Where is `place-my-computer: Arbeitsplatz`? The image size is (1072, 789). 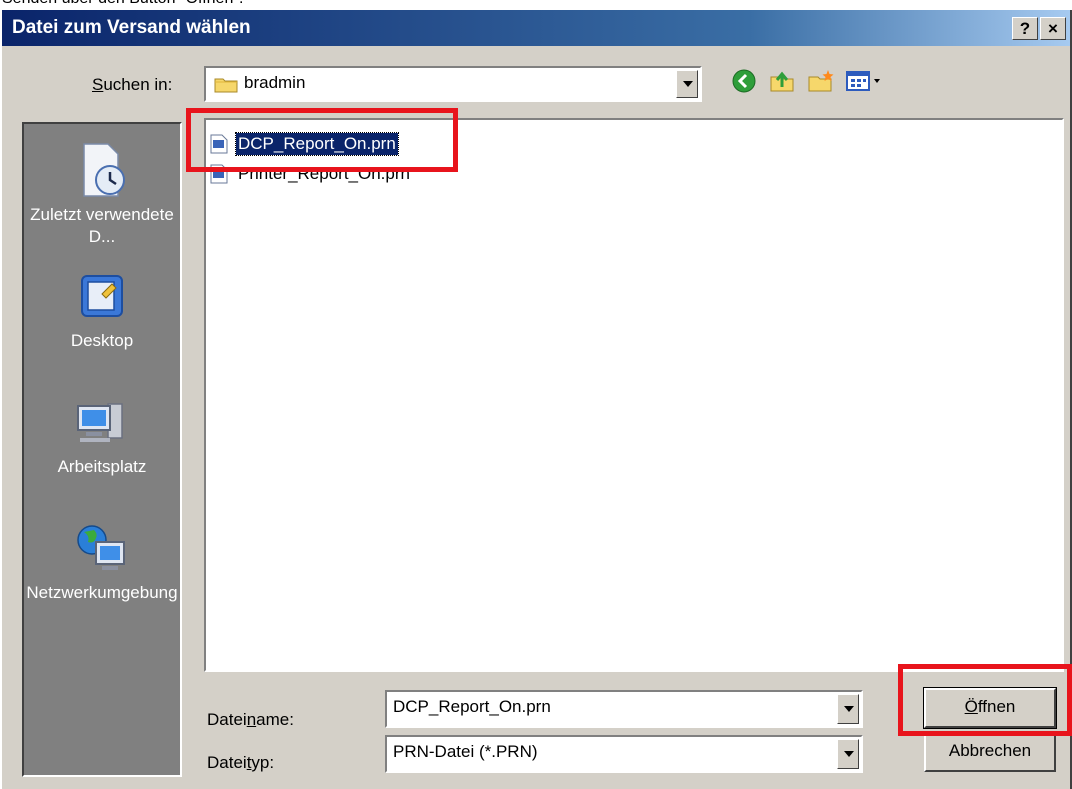
place-my-computer: Arbeitsplatz is located at coordinates (102, 435).